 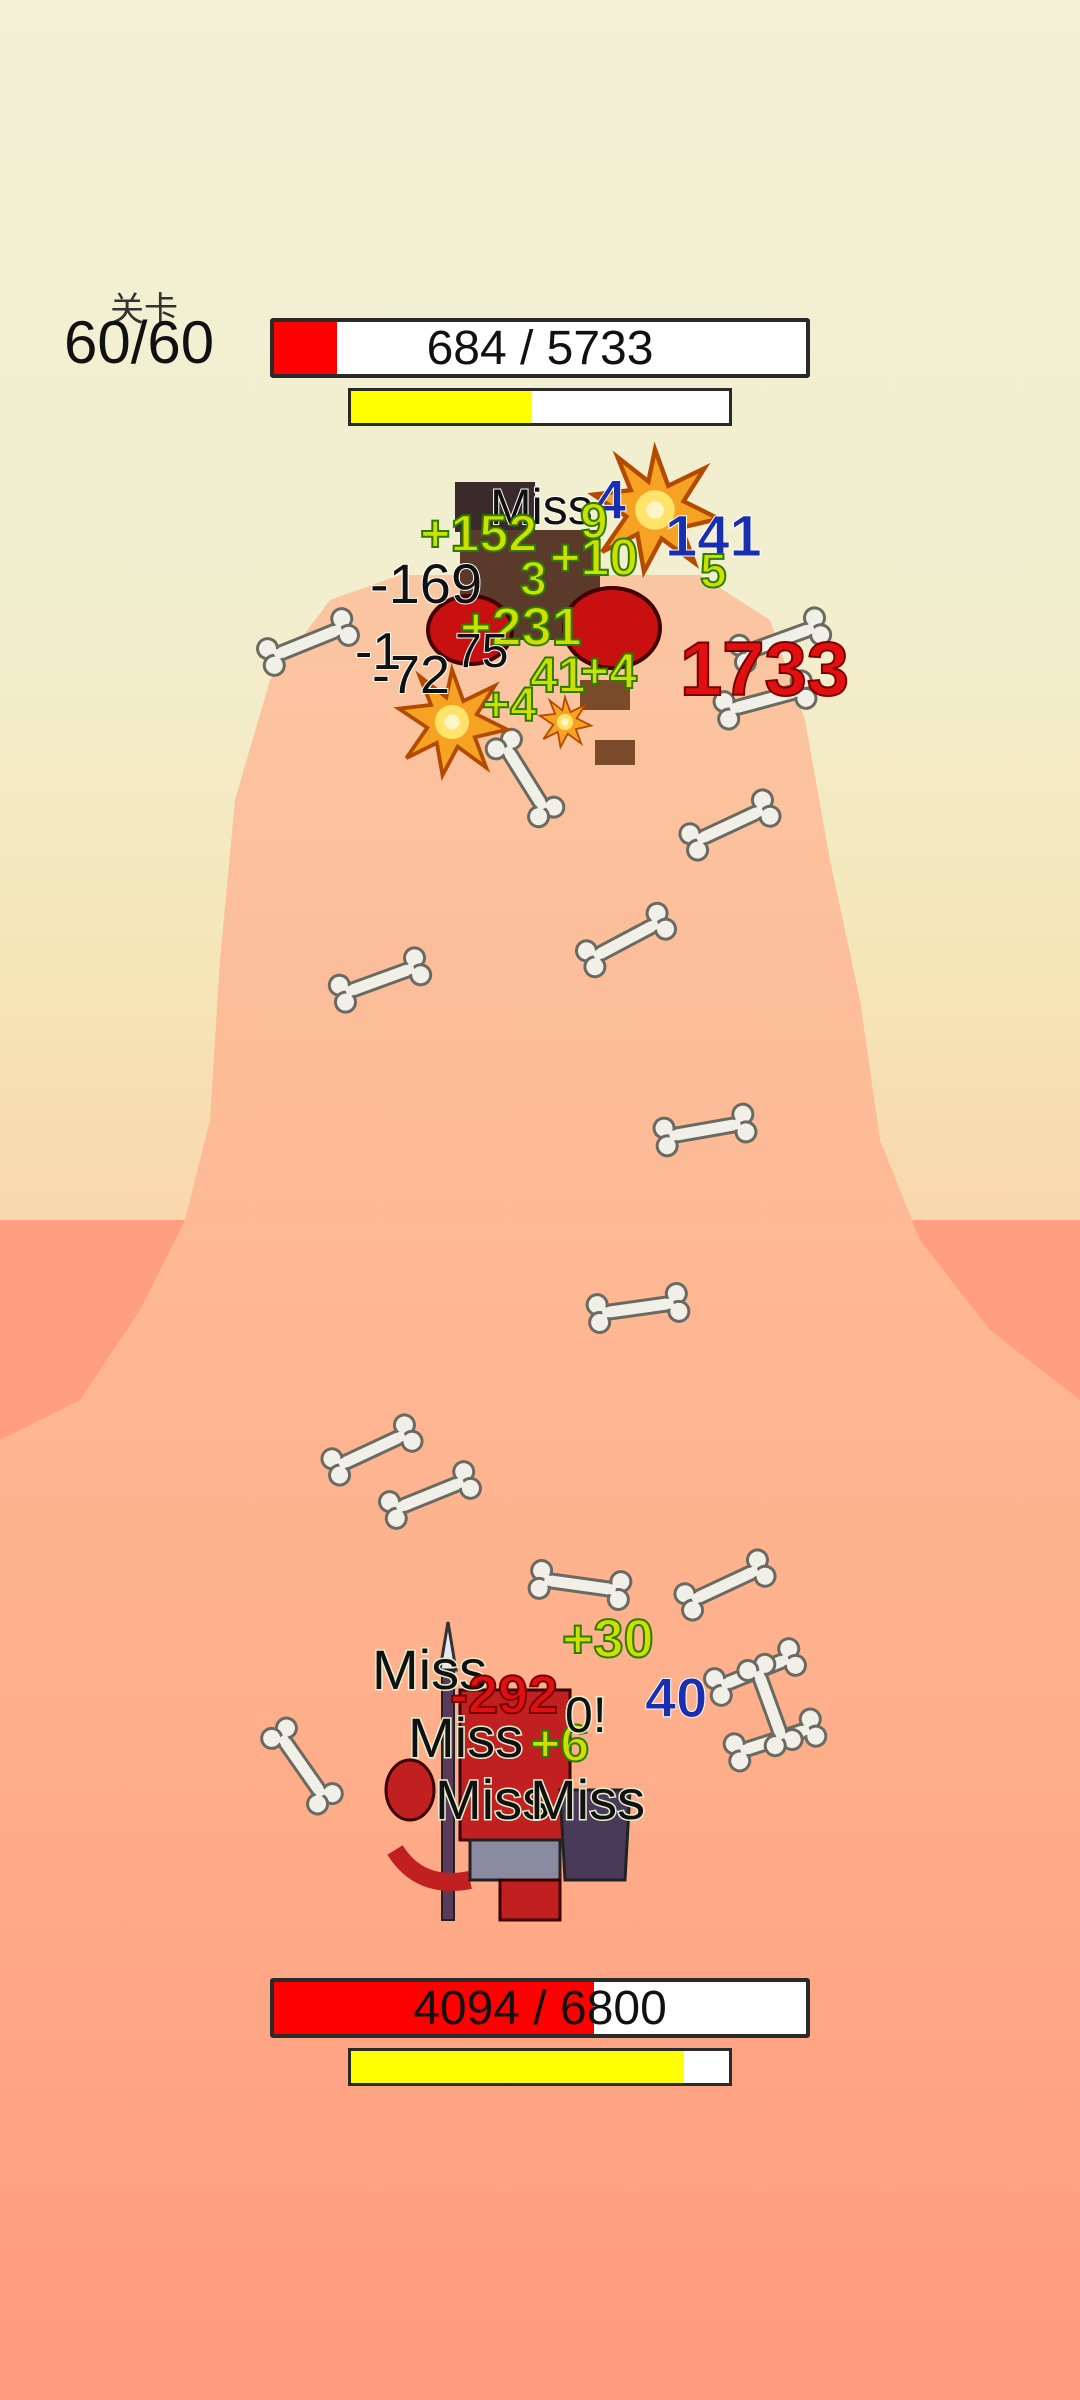 I want to click on player-energy-fill, so click(x=517, y=2067).